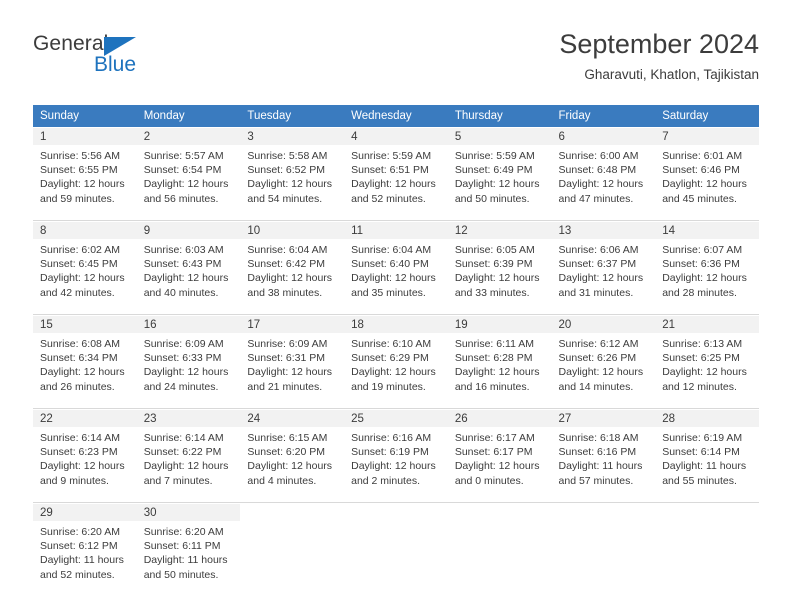 This screenshot has width=792, height=612. Describe the element at coordinates (80, 532) in the screenshot. I see `day-sunrise-text: Sunrise: 6:20 AM` at that location.